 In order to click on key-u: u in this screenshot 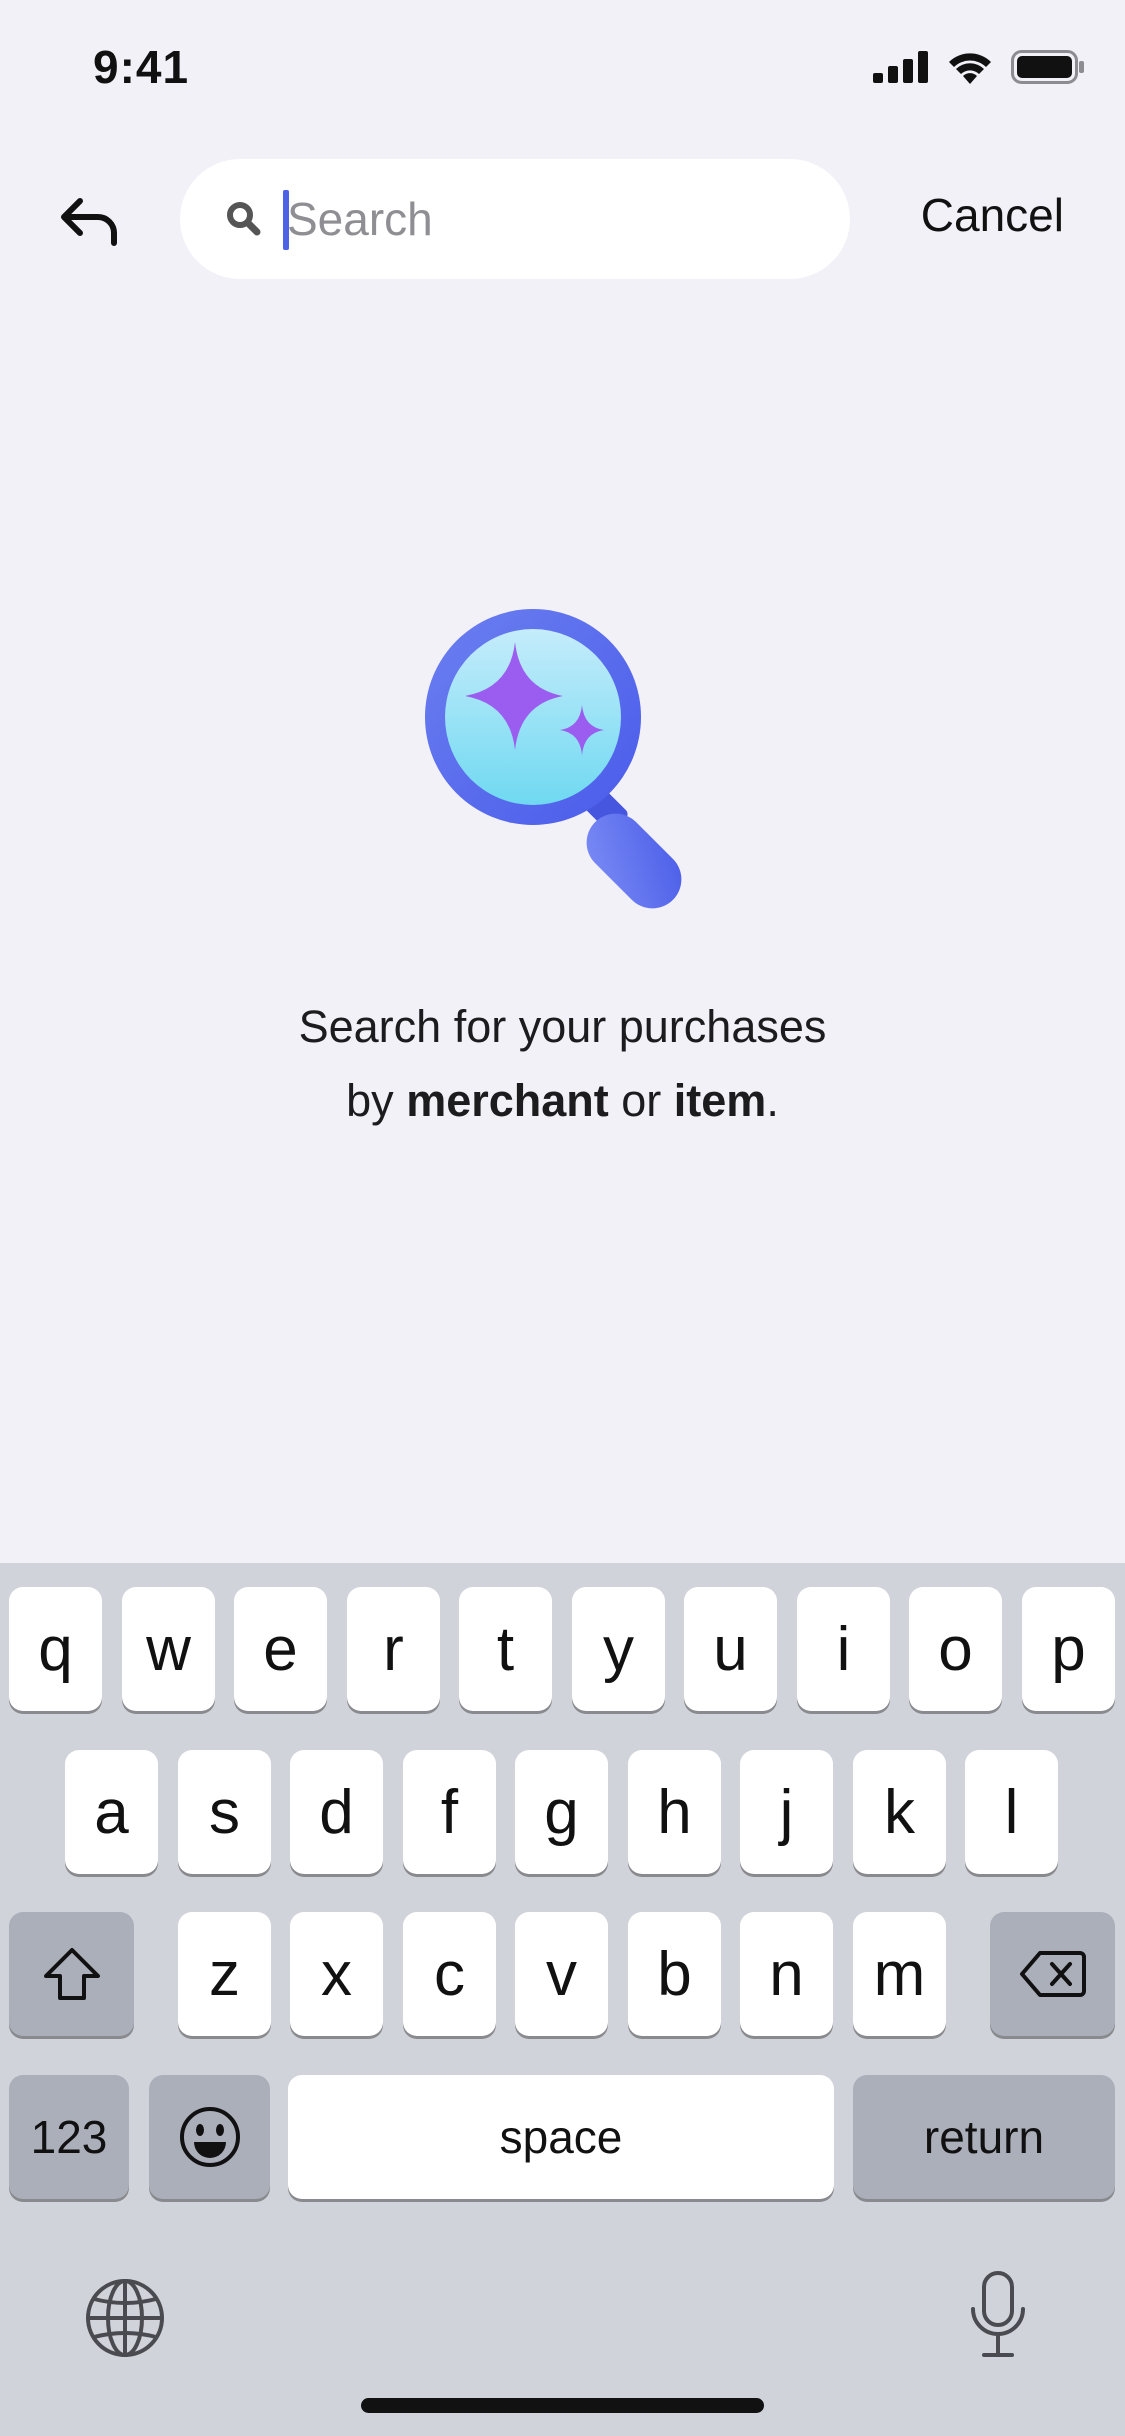, I will do `click(730, 1649)`.